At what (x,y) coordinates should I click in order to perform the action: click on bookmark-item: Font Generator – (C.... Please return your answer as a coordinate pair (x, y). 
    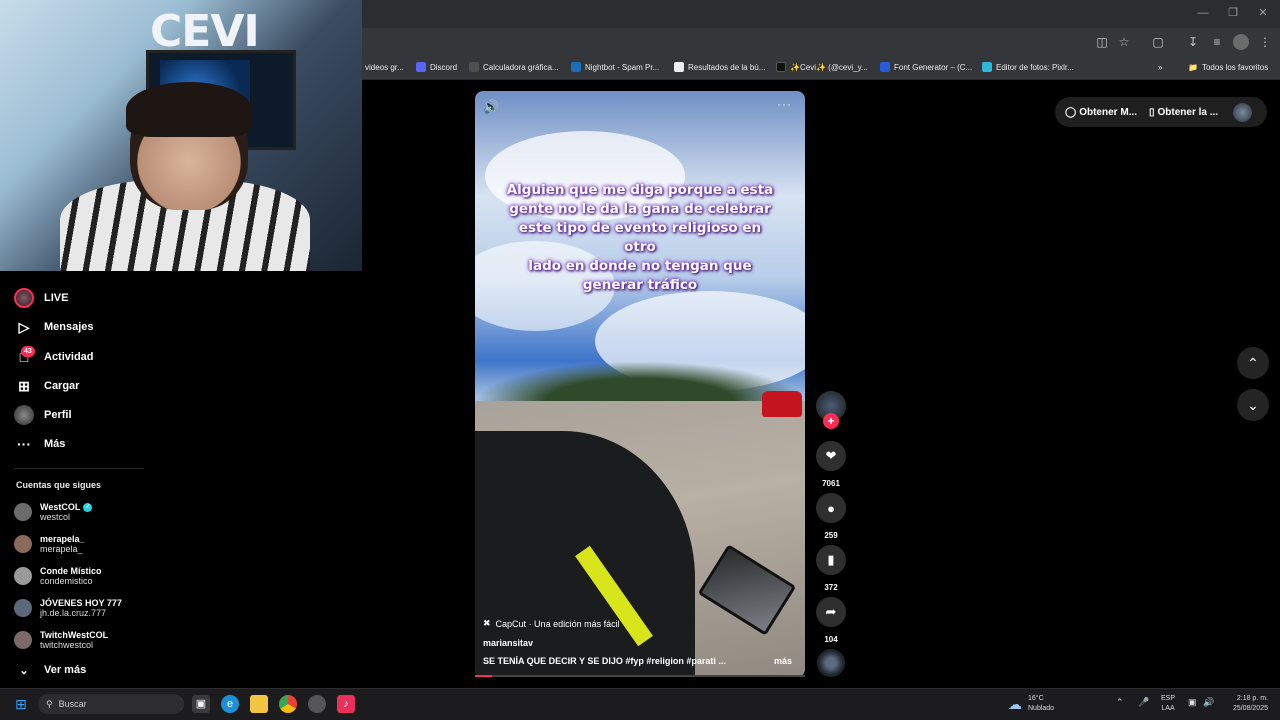
    Looking at the image, I should click on (926, 67).